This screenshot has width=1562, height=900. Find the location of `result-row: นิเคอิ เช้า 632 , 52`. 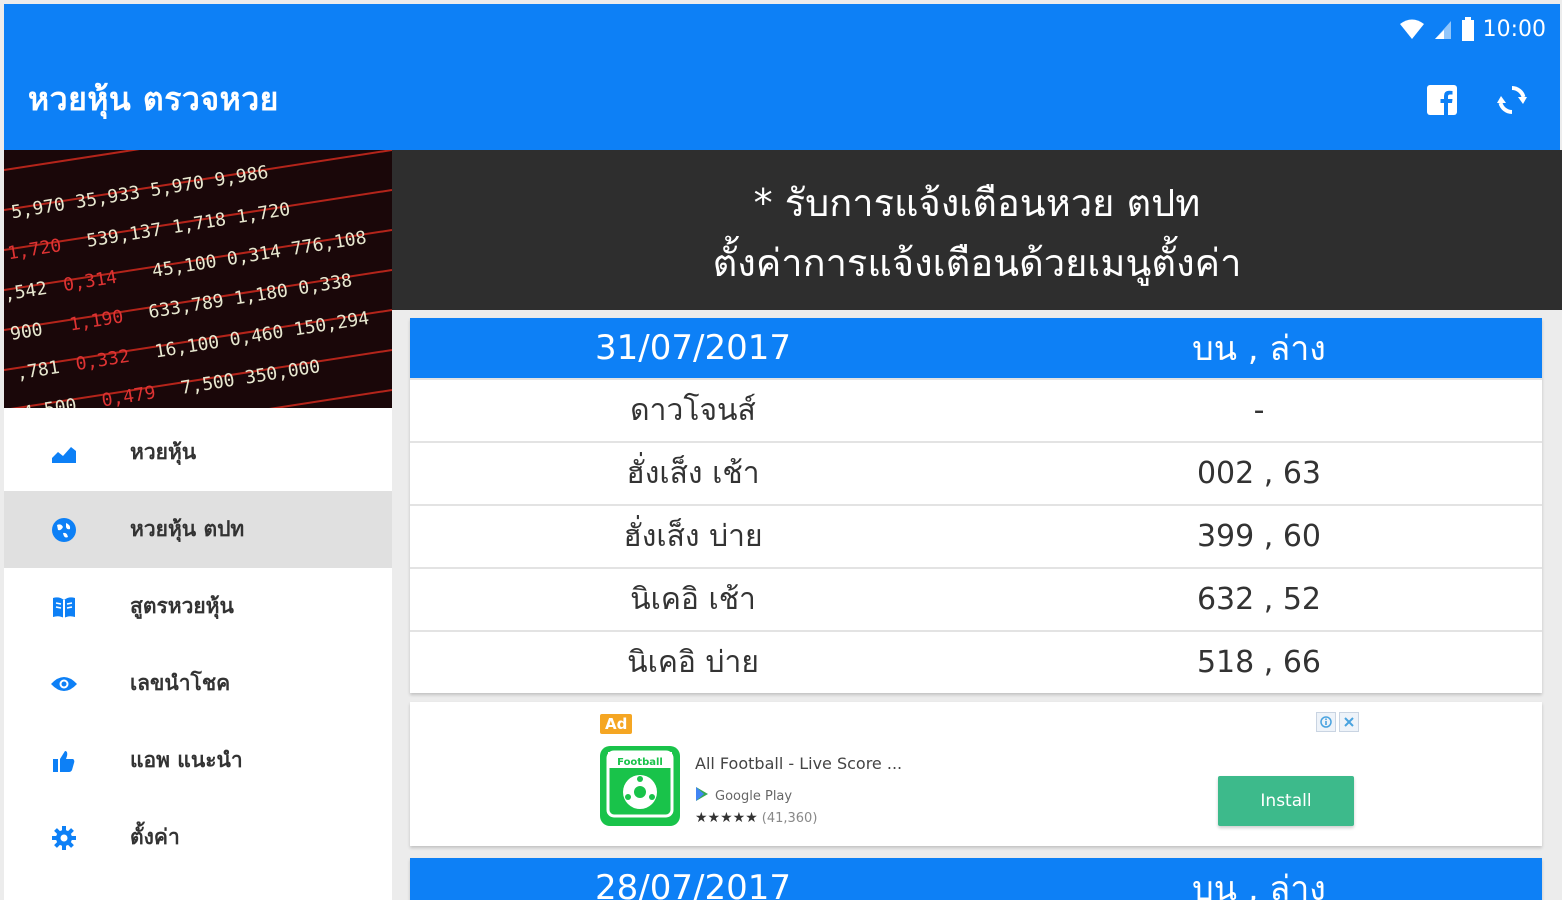

result-row: นิเคอิ เช้า 632 , 52 is located at coordinates (976, 598).